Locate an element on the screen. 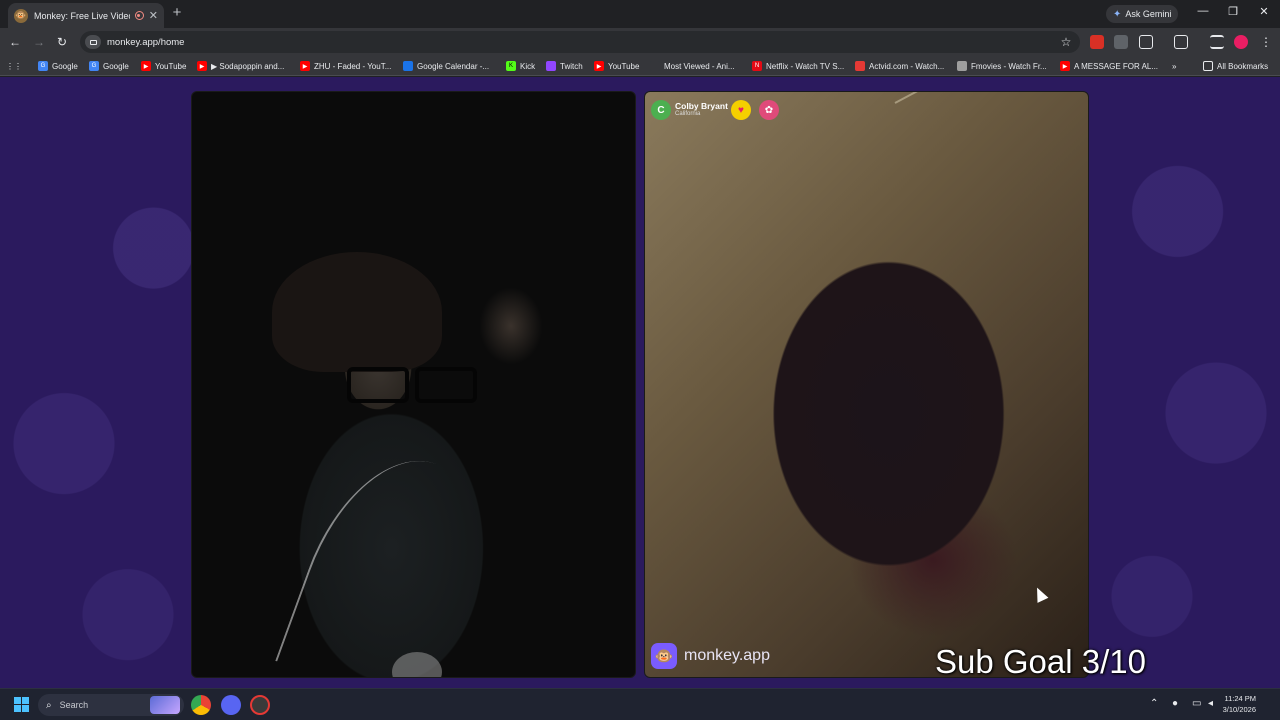 The height and width of the screenshot is (720, 1280). partner-location: California is located at coordinates (688, 114).